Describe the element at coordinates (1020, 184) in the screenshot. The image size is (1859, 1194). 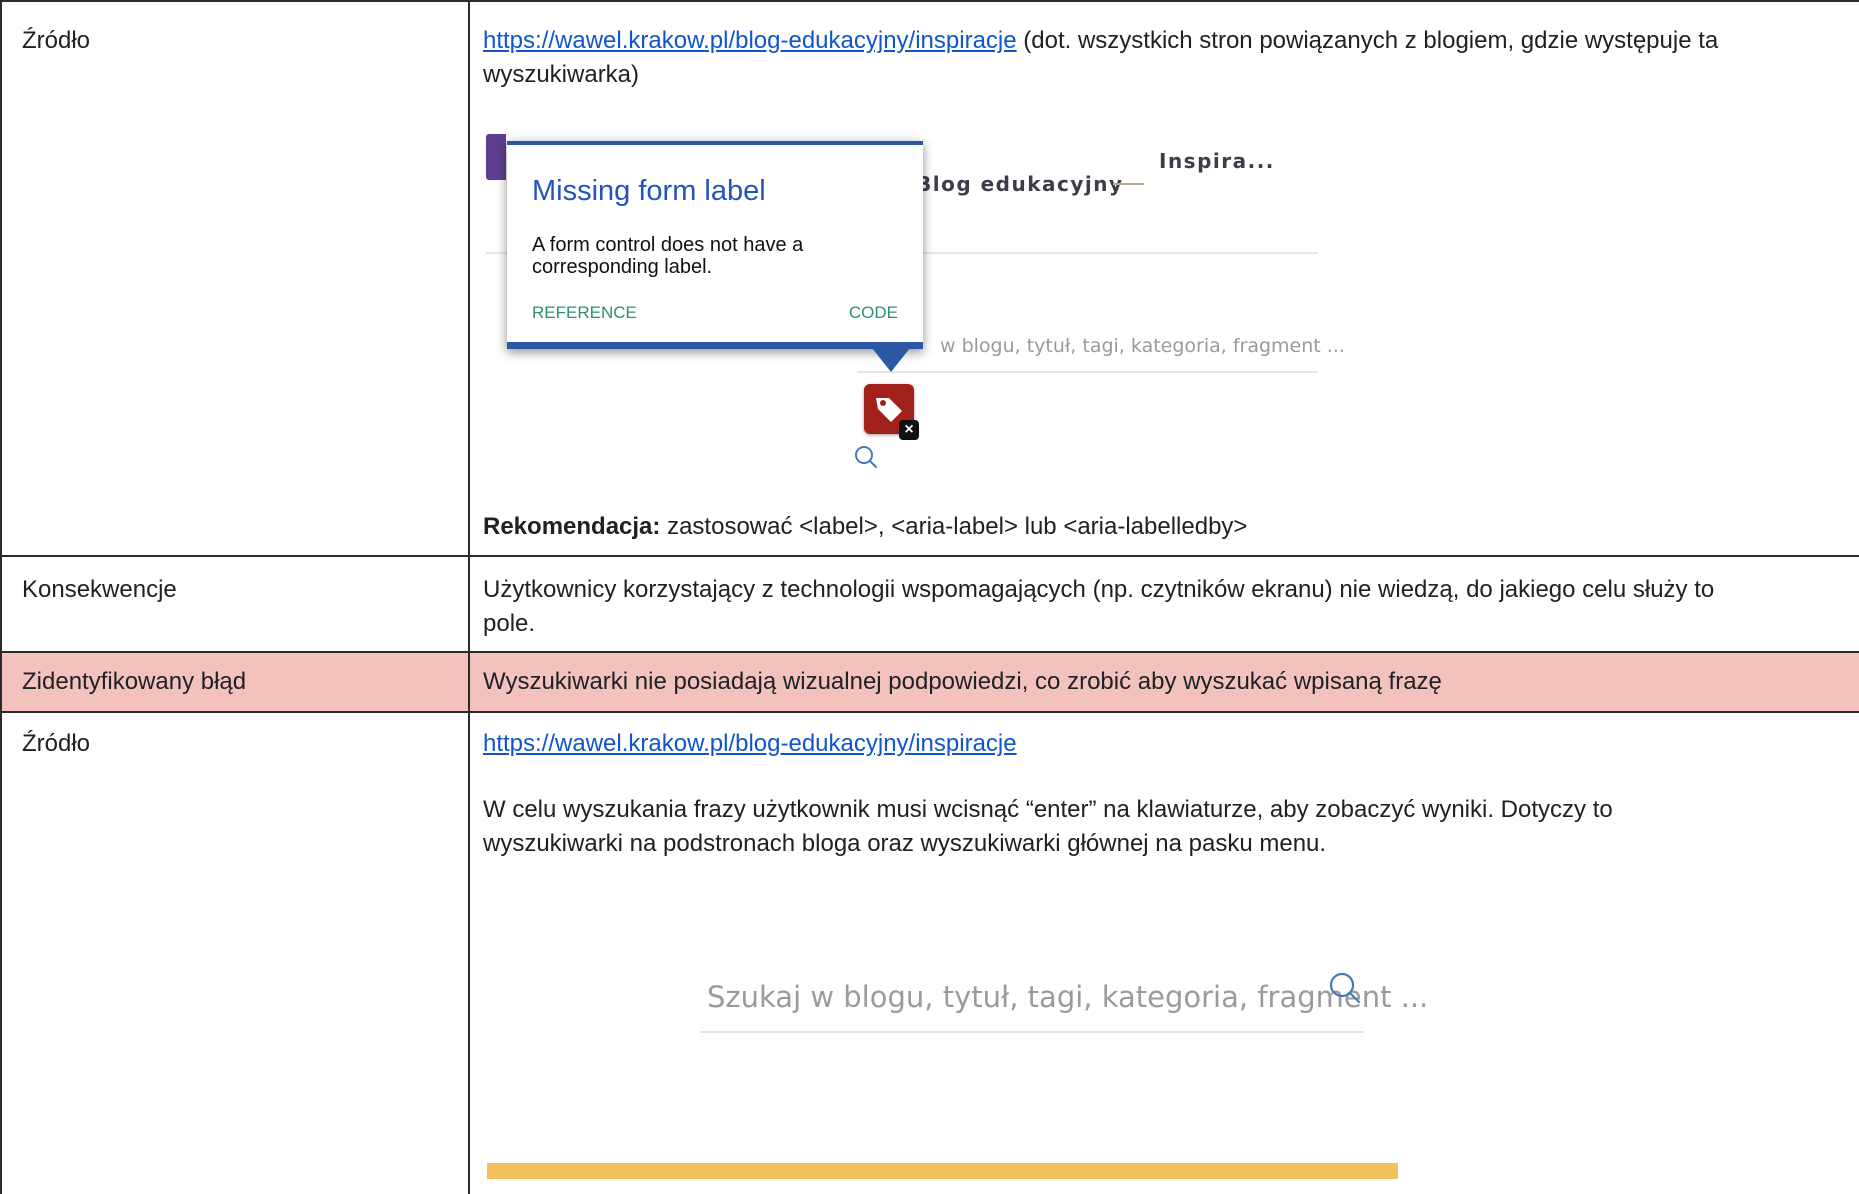
I see `breadcrumb-blog: Blog edukacyjny` at that location.